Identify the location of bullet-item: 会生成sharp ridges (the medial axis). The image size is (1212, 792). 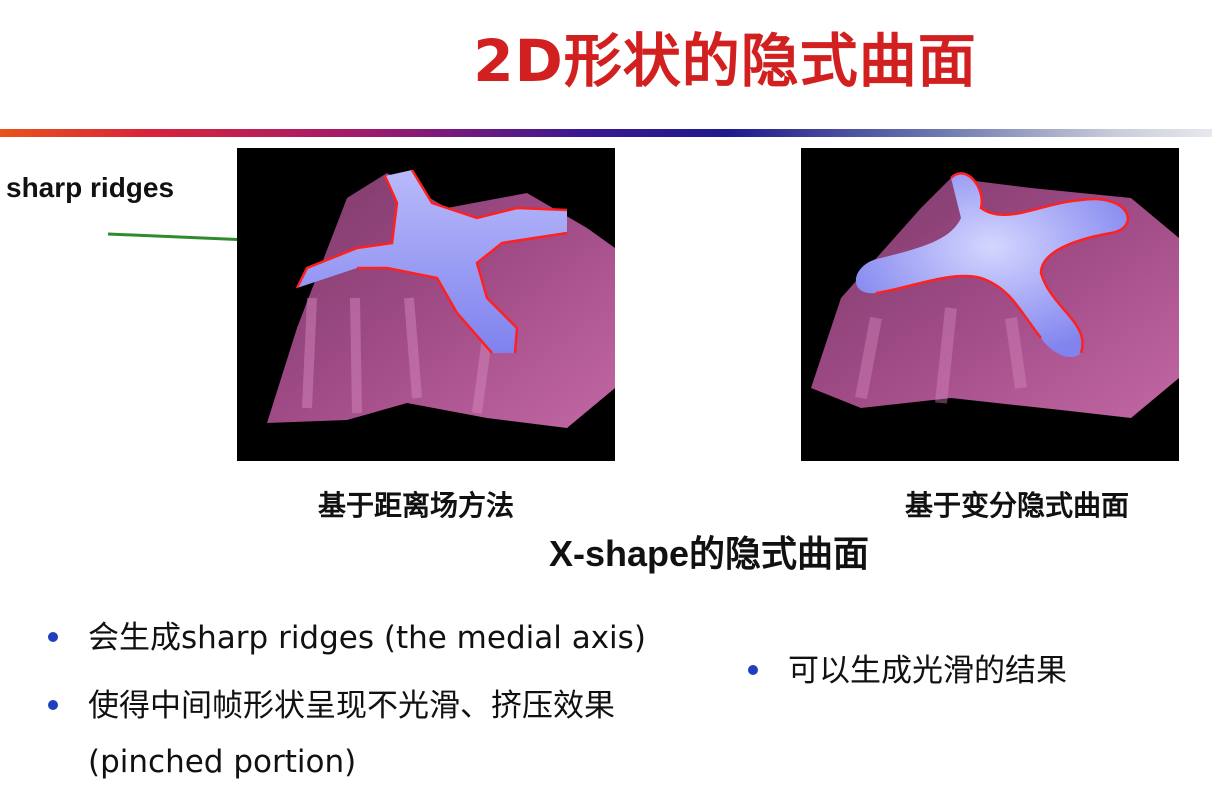
(347, 638).